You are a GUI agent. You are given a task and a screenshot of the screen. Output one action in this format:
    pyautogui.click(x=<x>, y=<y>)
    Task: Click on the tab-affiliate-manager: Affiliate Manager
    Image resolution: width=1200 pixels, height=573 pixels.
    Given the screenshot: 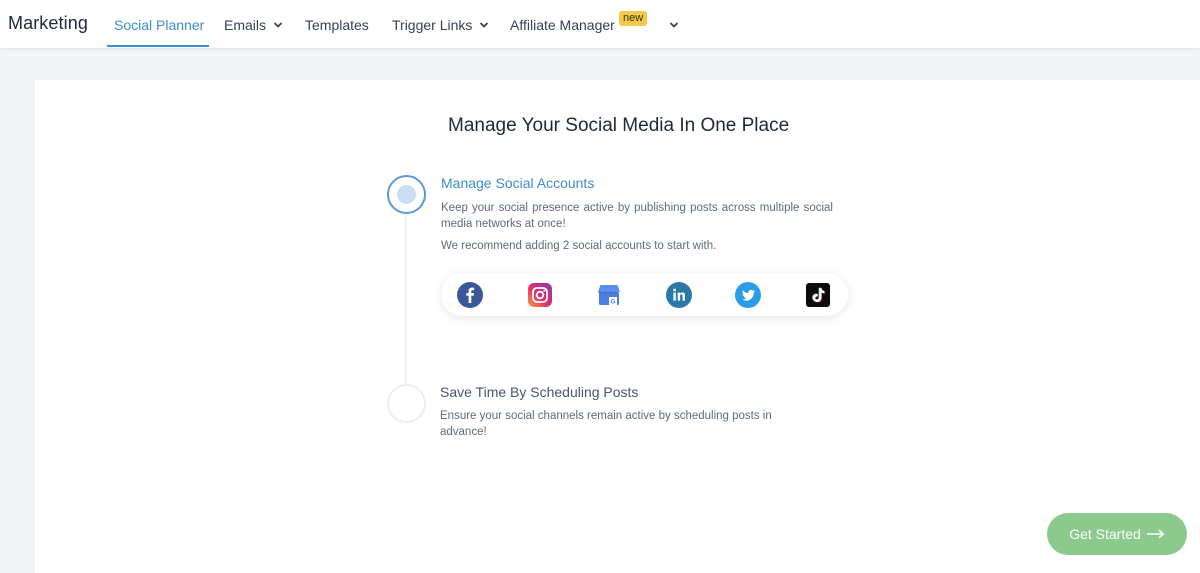 What is the action you would take?
    pyautogui.click(x=562, y=25)
    